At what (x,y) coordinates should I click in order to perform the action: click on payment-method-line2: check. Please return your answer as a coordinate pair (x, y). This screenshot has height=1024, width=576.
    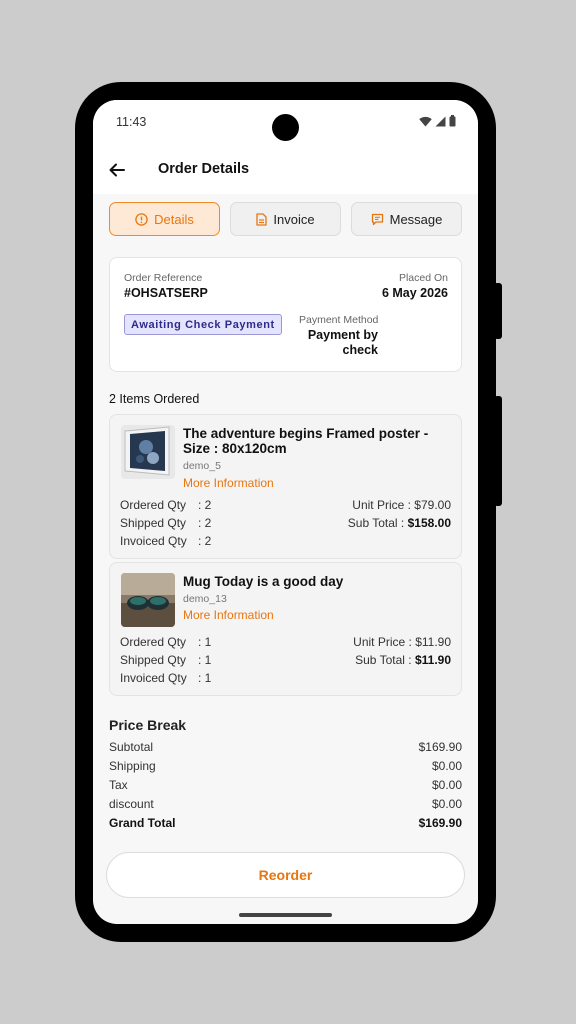
    Looking at the image, I should click on (360, 350).